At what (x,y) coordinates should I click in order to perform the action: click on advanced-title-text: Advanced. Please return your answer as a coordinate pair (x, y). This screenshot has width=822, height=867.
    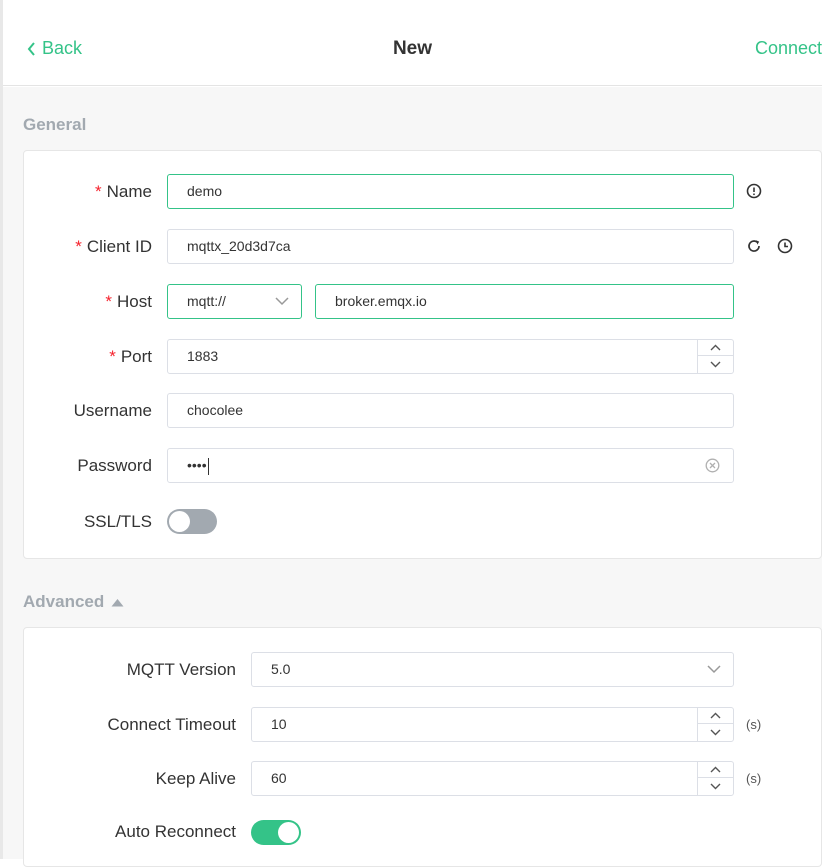
    Looking at the image, I should click on (64, 601).